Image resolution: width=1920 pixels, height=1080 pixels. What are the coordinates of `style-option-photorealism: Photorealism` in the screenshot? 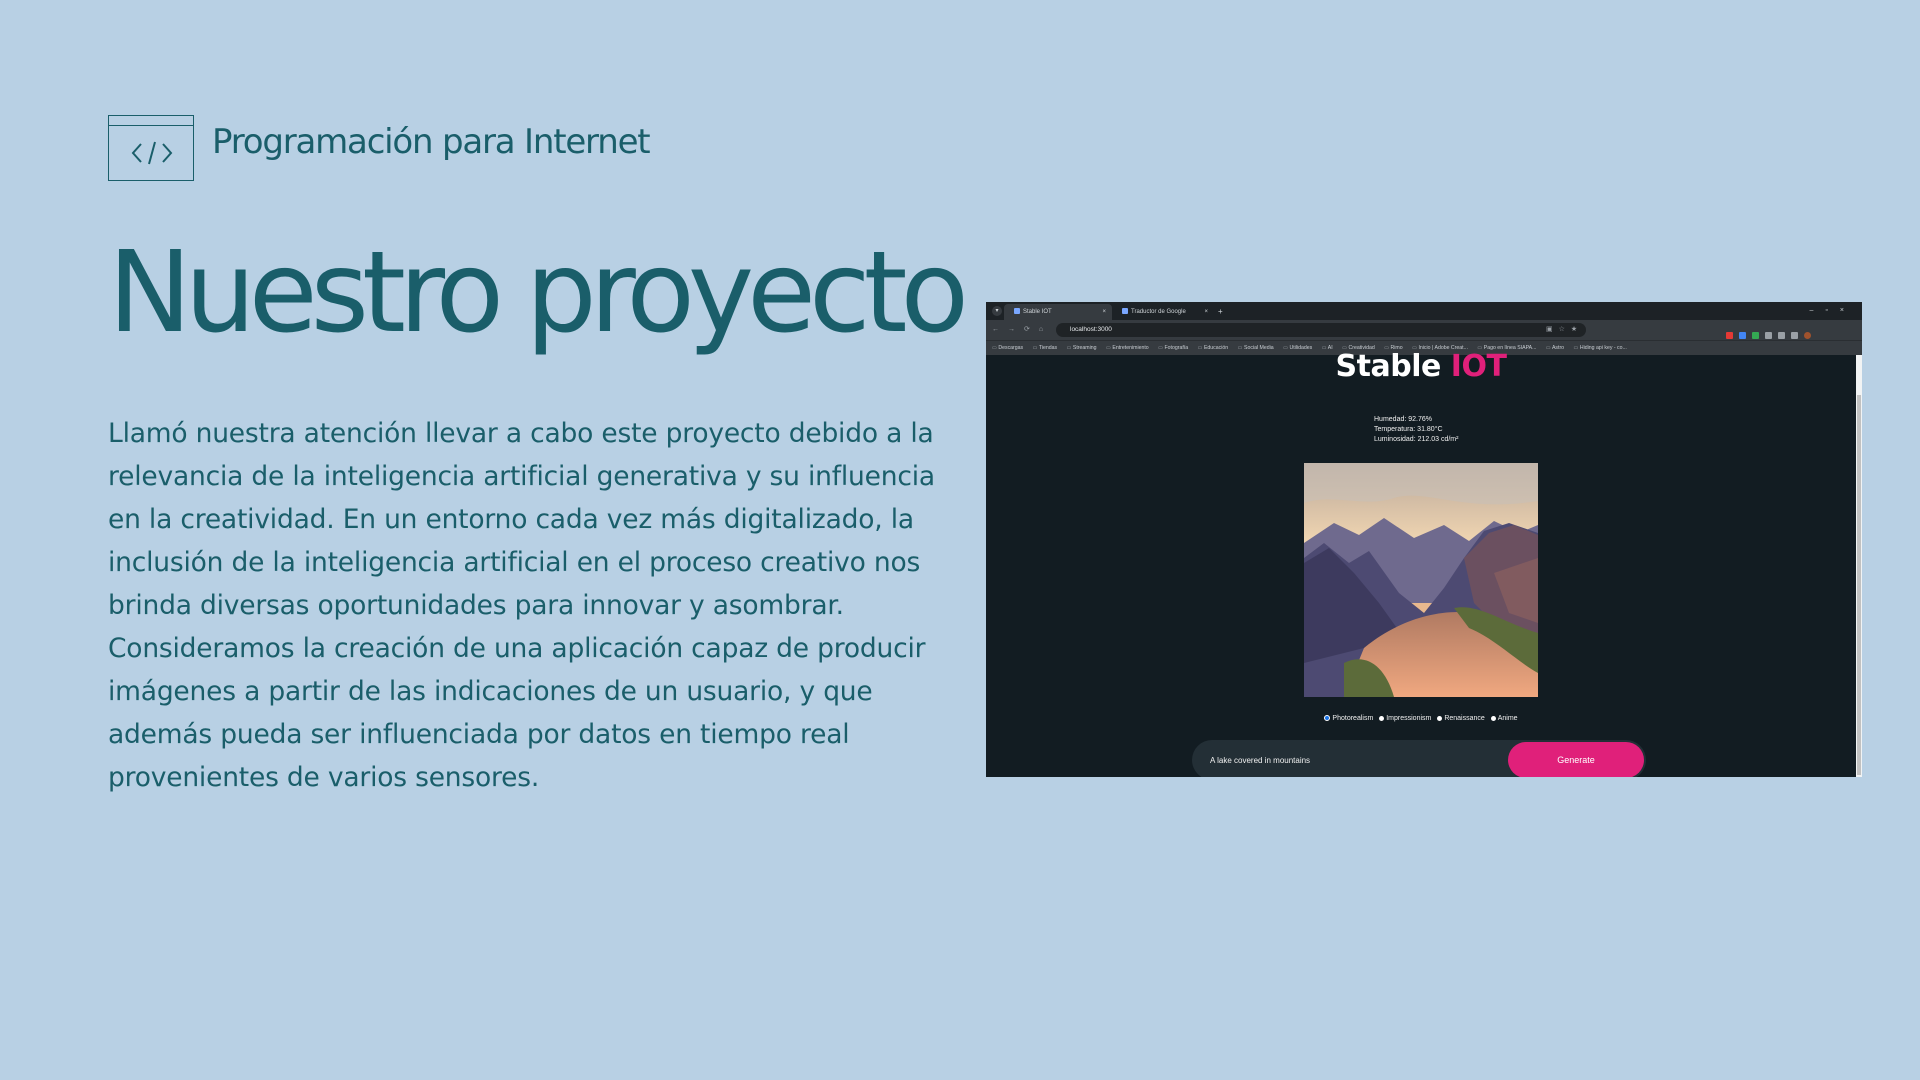 It's located at (1348, 718).